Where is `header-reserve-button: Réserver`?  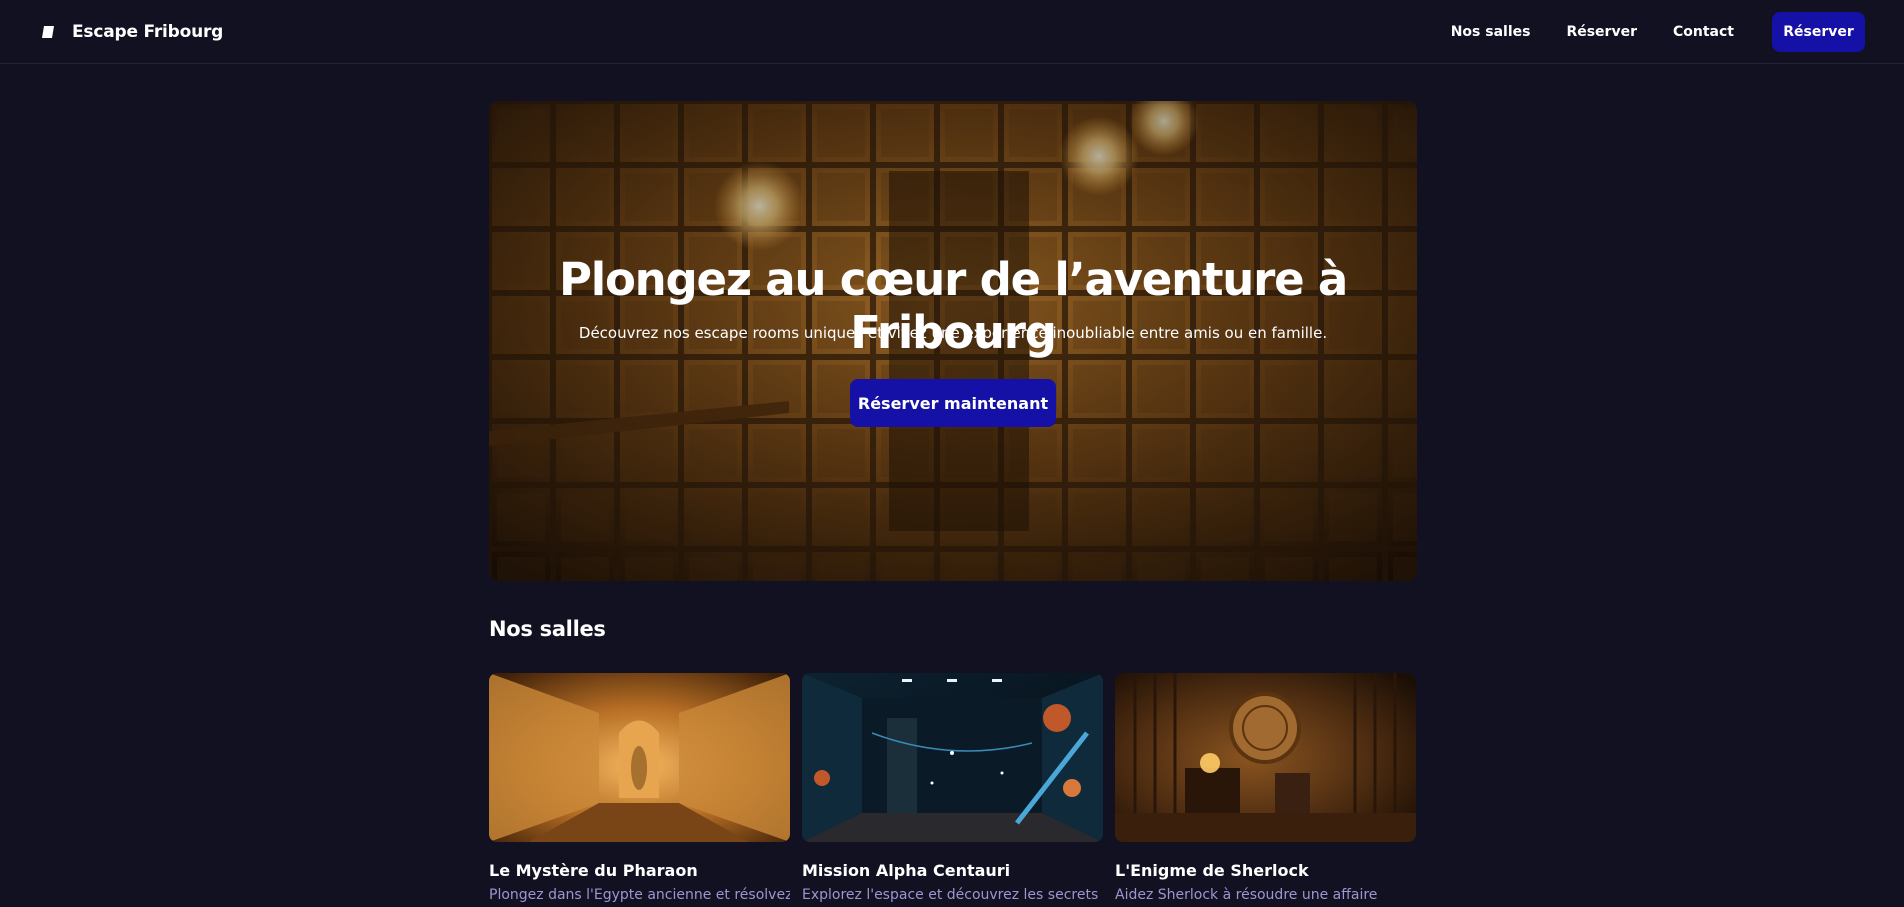 header-reserve-button: Réserver is located at coordinates (1818, 31).